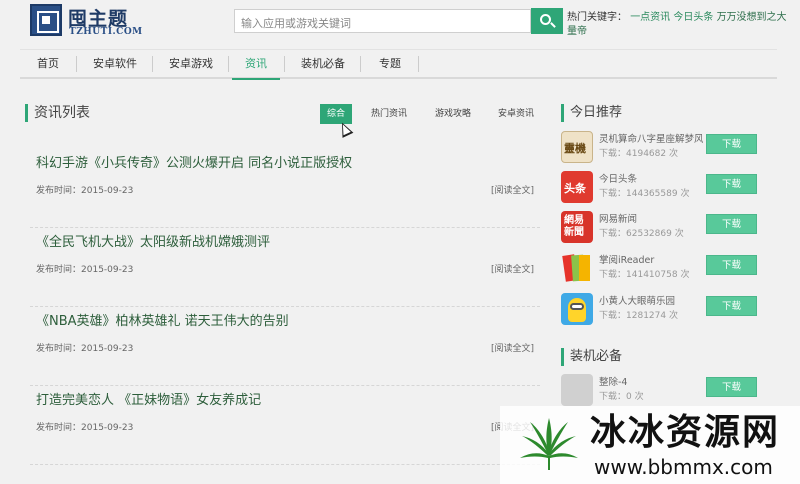 This screenshot has height=484, width=800. I want to click on tab-android-news: 安卓资讯, so click(516, 114).